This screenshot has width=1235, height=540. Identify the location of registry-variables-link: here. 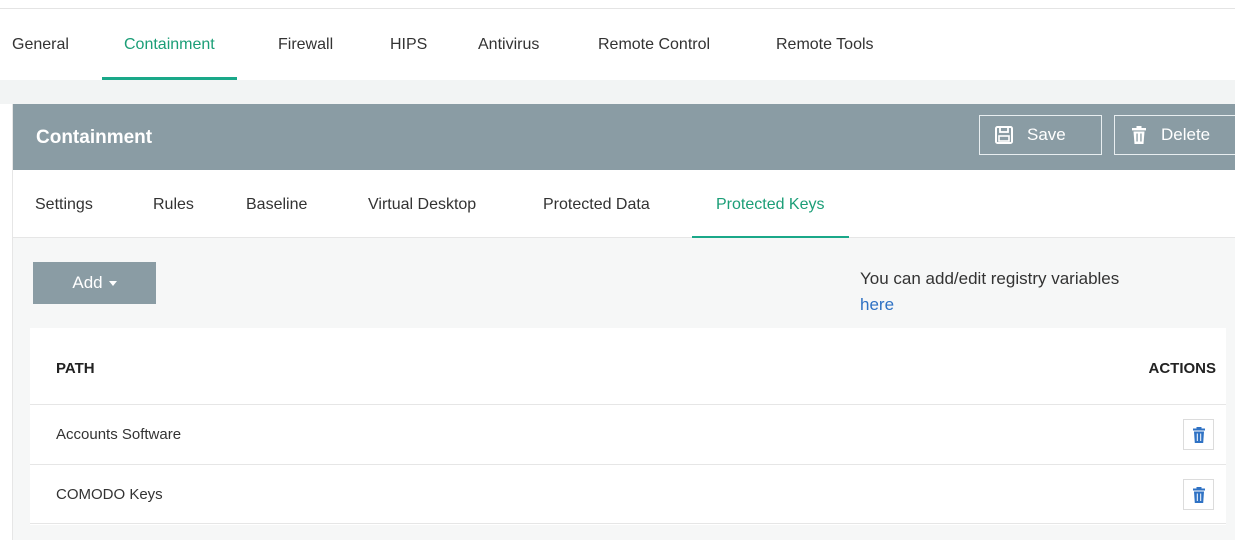
(877, 305).